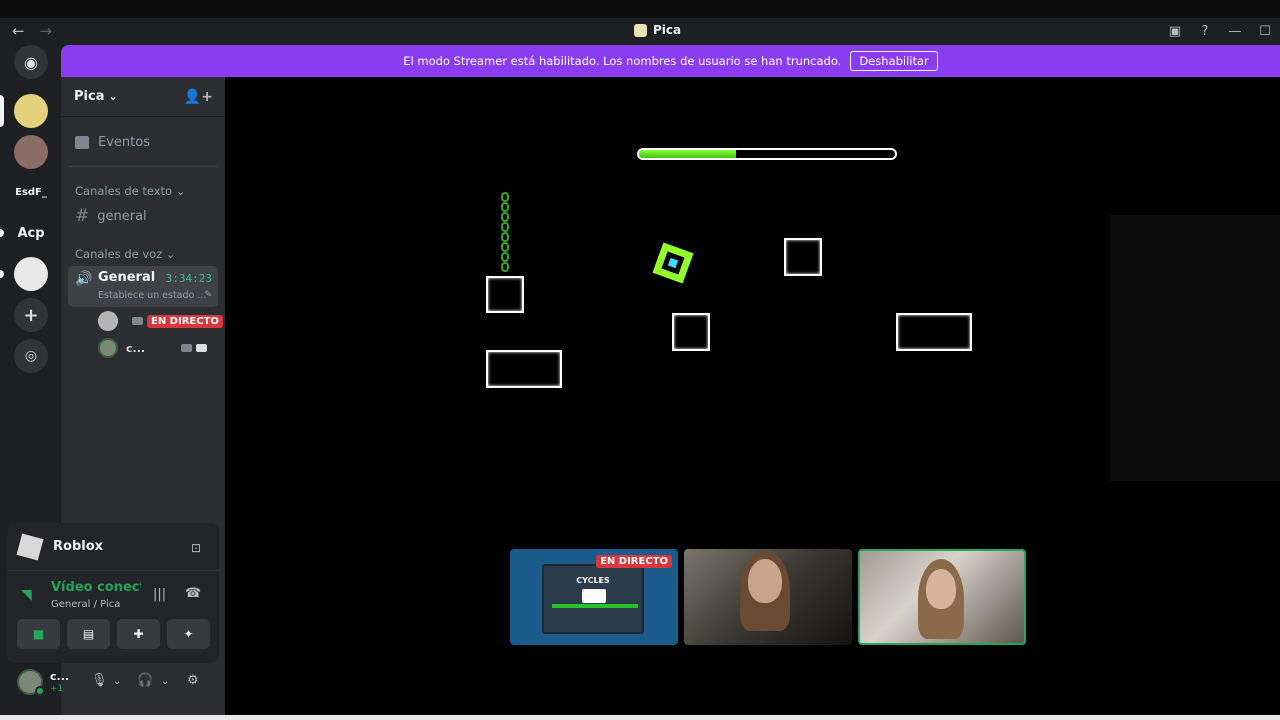  I want to click on window-controls: ▣ ? — ☐, so click(1220, 31).